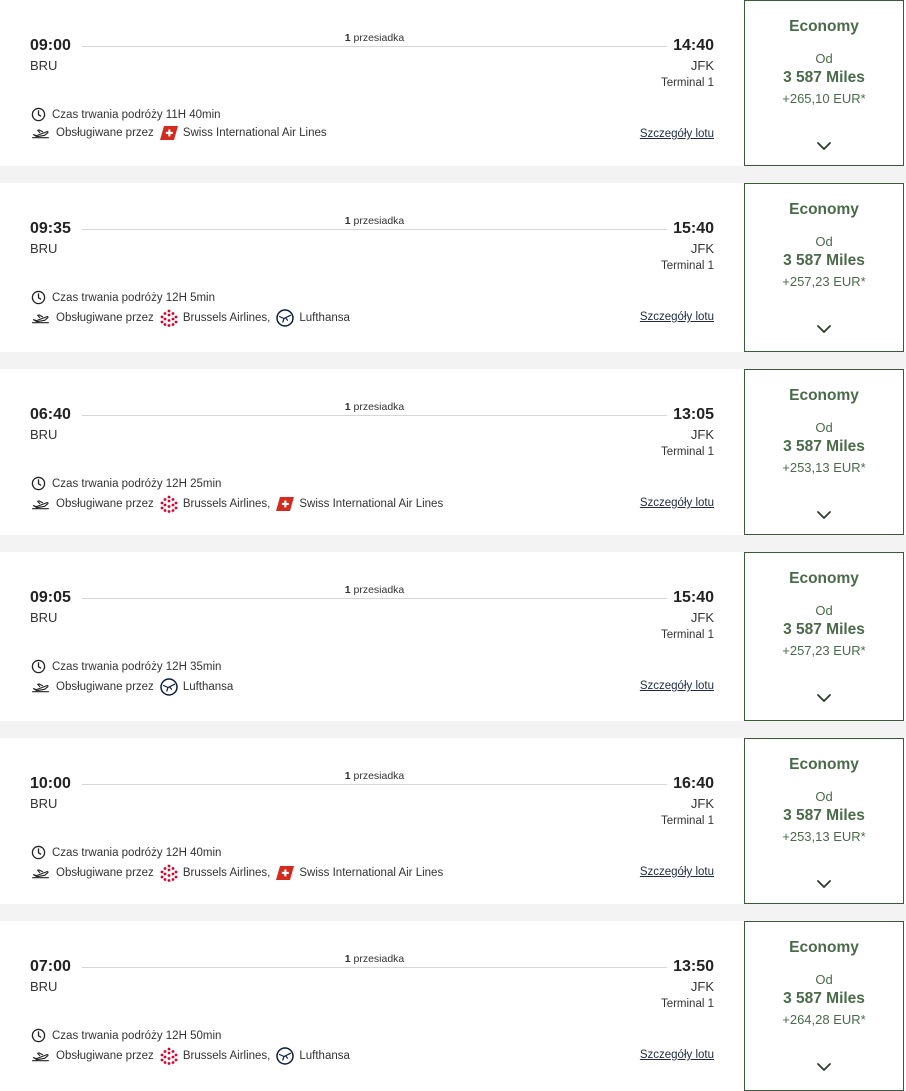  I want to click on price-eur: +257,23 EUR*, so click(824, 281).